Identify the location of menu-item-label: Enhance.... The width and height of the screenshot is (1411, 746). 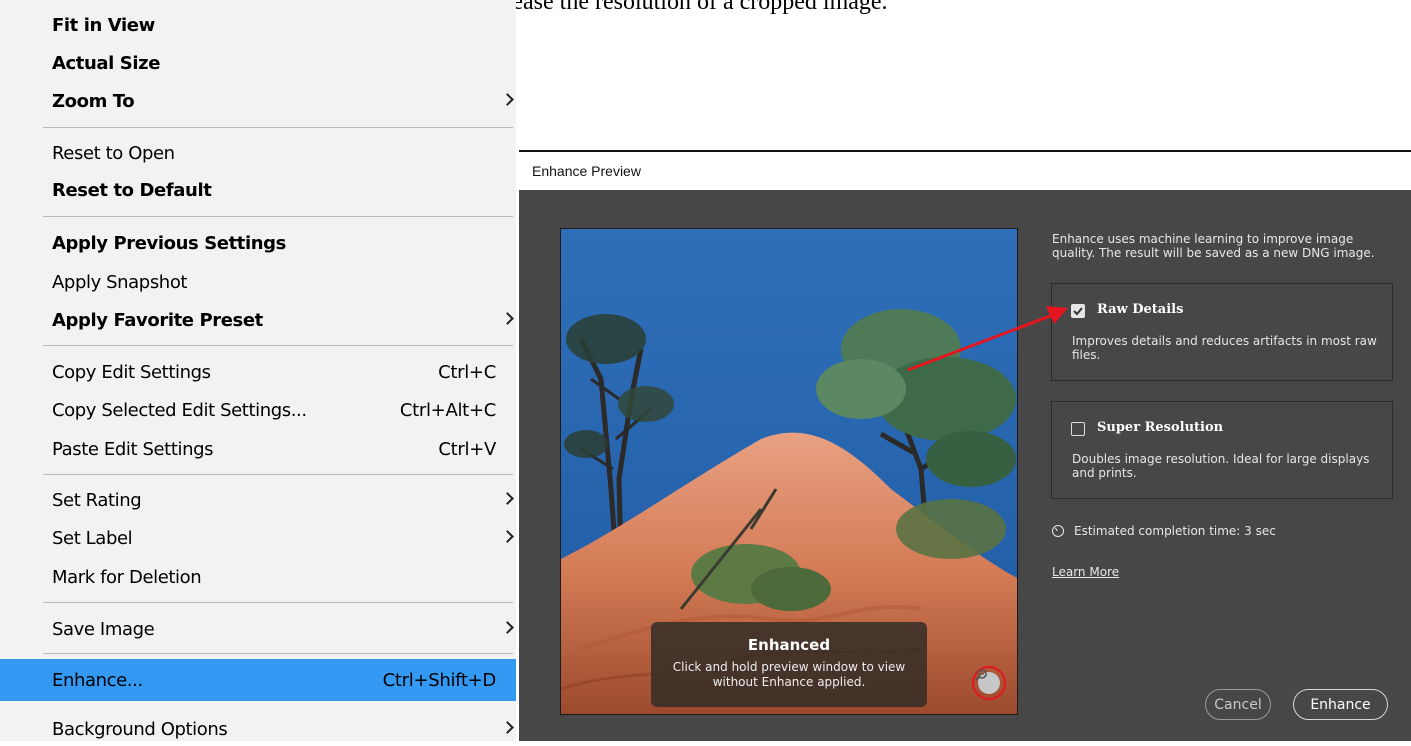
(97, 680).